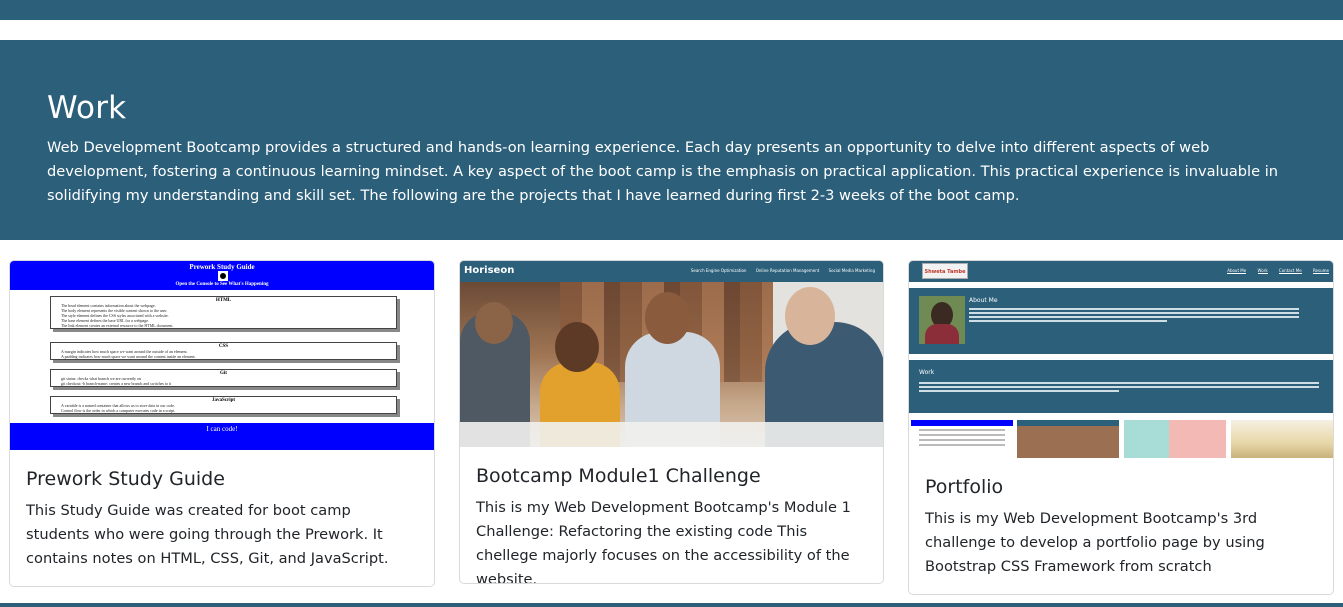 This screenshot has width=1343, height=607. I want to click on profile-photo, so click(942, 320).